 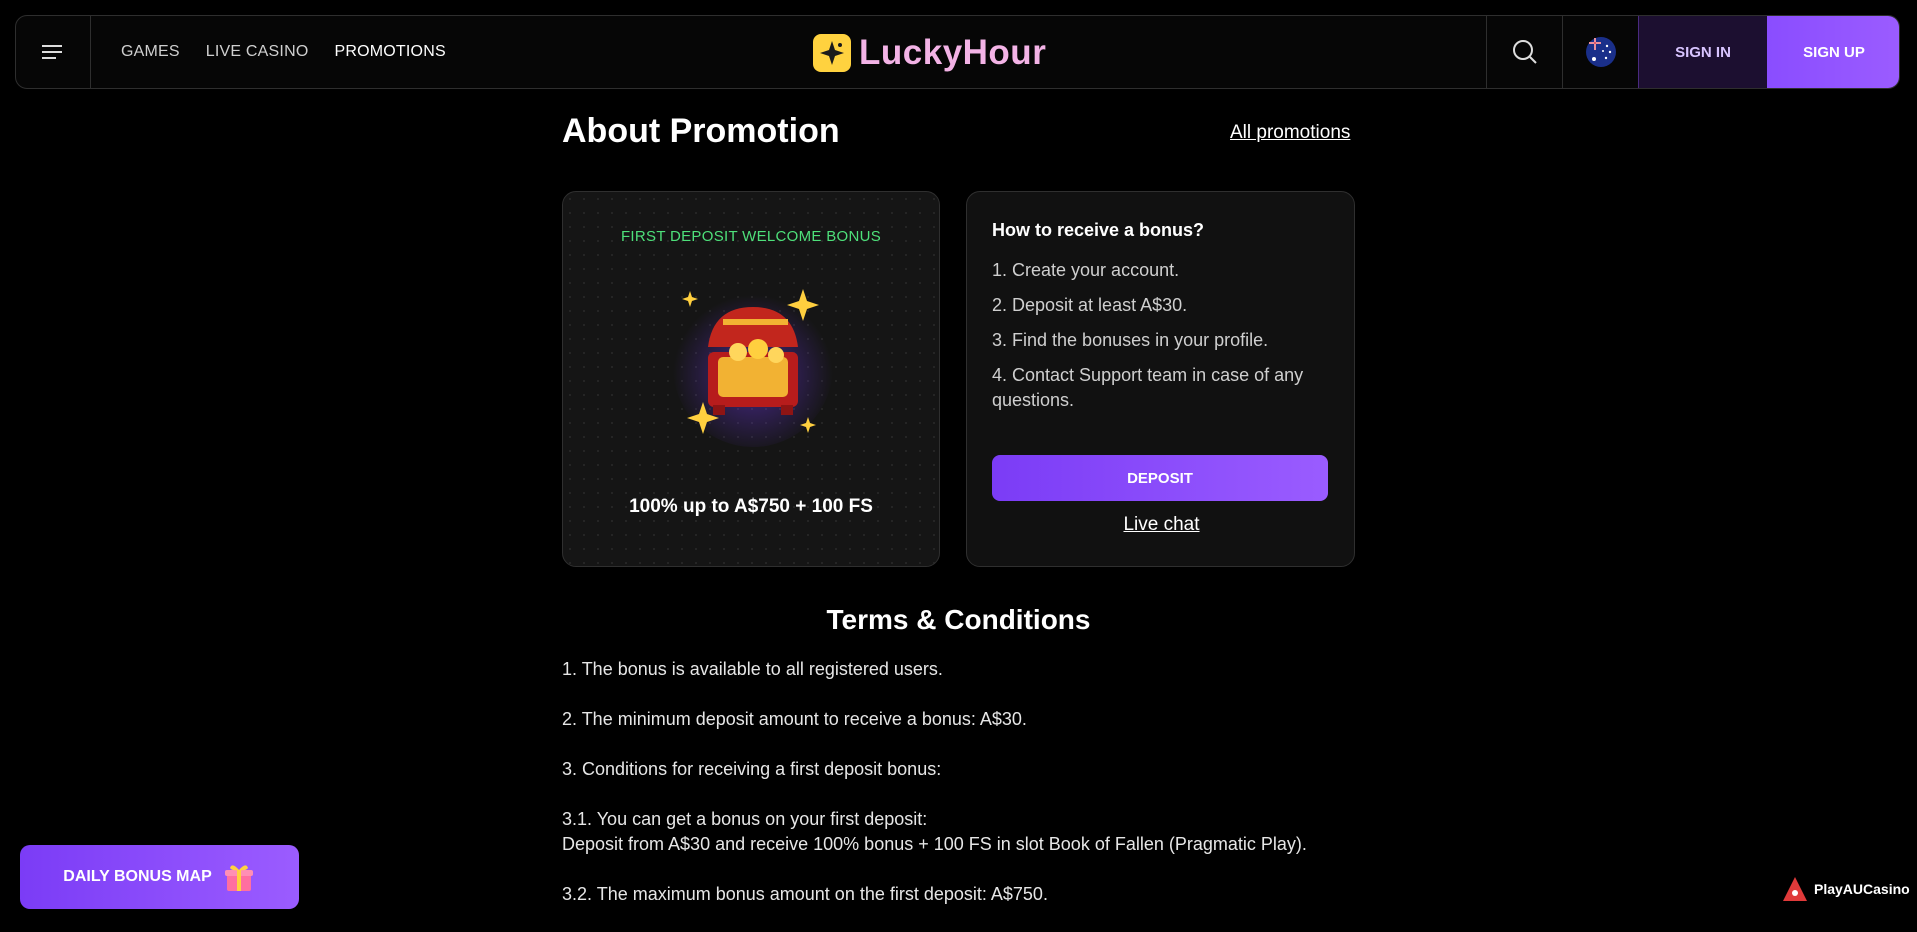 I want to click on watermark-text: PlayAUCasino, so click(x=1862, y=889).